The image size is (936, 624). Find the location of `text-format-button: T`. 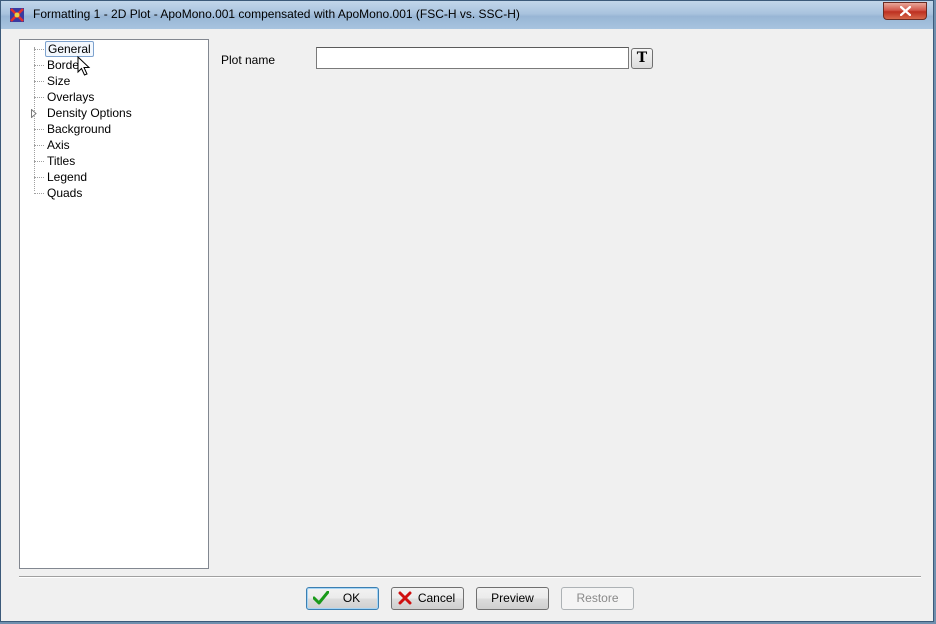

text-format-button: T is located at coordinates (642, 58).